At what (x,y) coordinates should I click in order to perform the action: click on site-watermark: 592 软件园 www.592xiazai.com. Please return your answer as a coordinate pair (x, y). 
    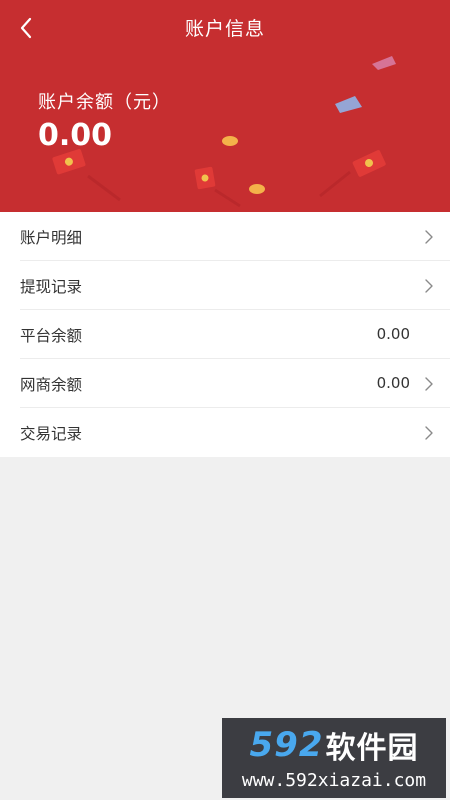
    Looking at the image, I should click on (334, 758).